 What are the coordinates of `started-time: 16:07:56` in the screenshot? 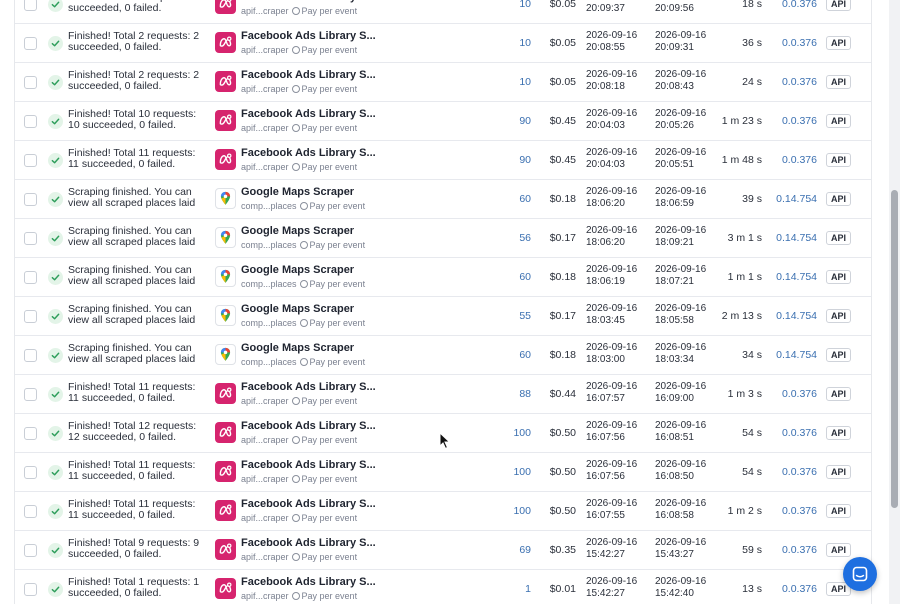 It's located at (605, 476).